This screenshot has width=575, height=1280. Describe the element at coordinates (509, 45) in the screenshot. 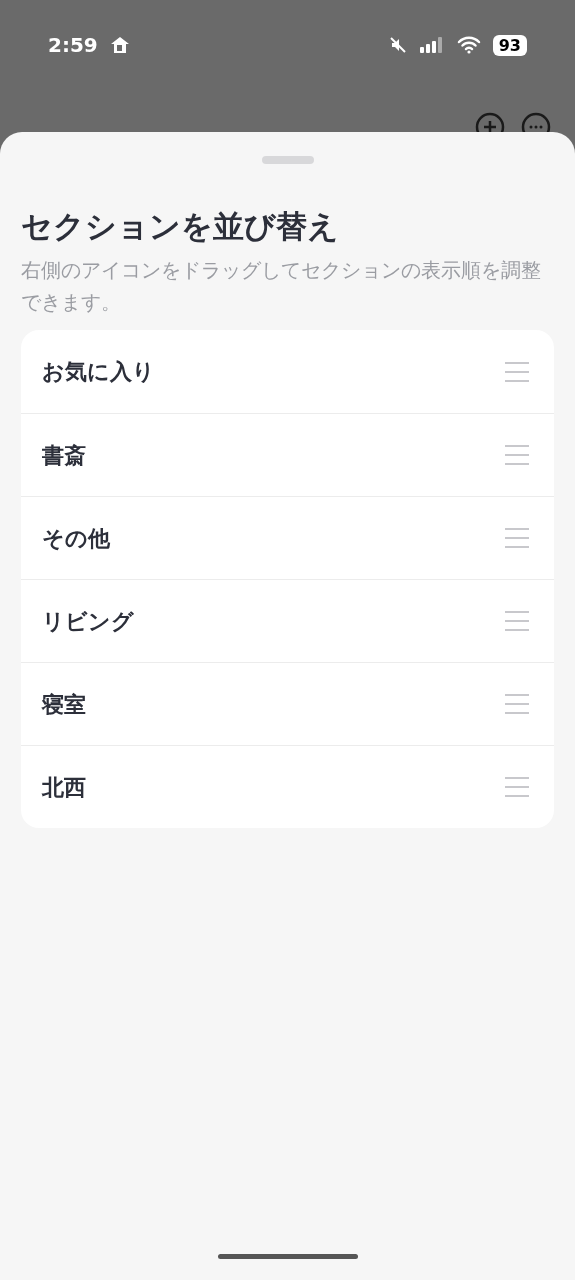

I see `battery-indicator: 93` at that location.